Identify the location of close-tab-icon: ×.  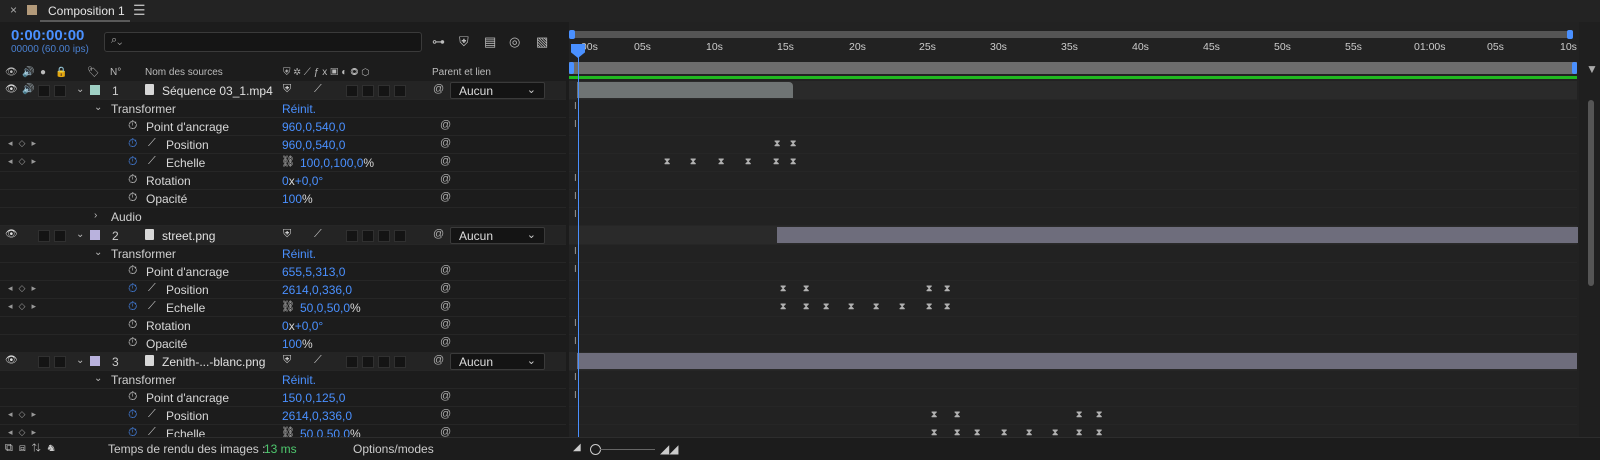
(13, 10).